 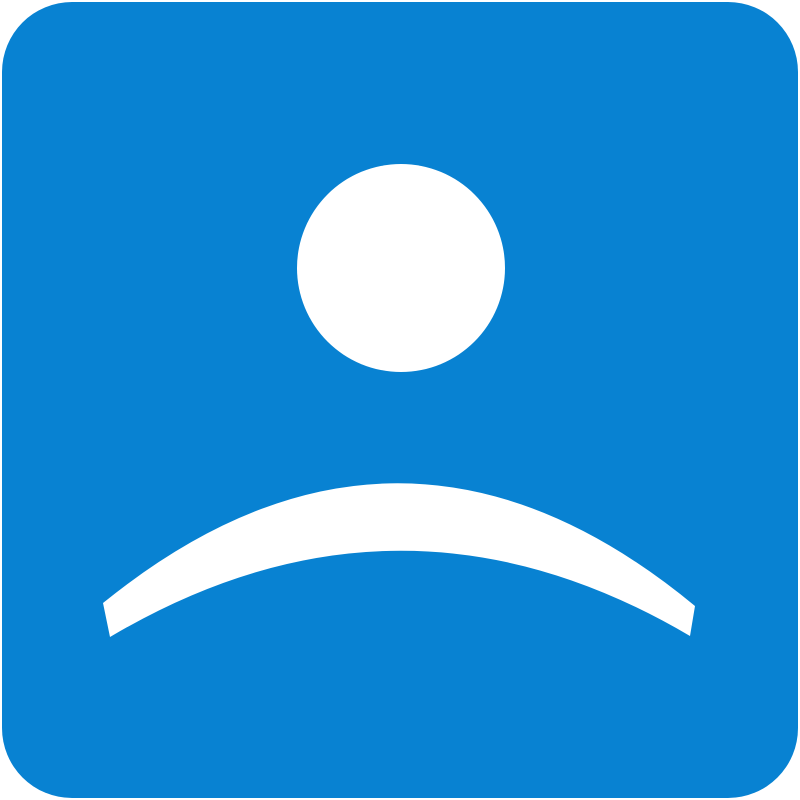 I want to click on head-circle, so click(x=401, y=268).